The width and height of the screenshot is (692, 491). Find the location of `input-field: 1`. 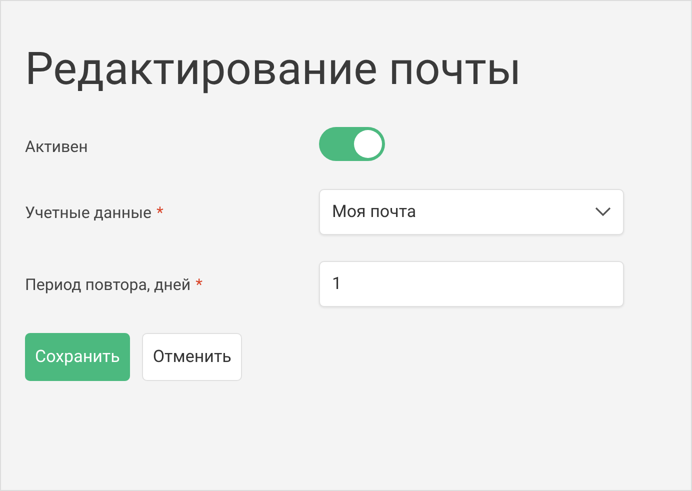

input-field: 1 is located at coordinates (471, 284).